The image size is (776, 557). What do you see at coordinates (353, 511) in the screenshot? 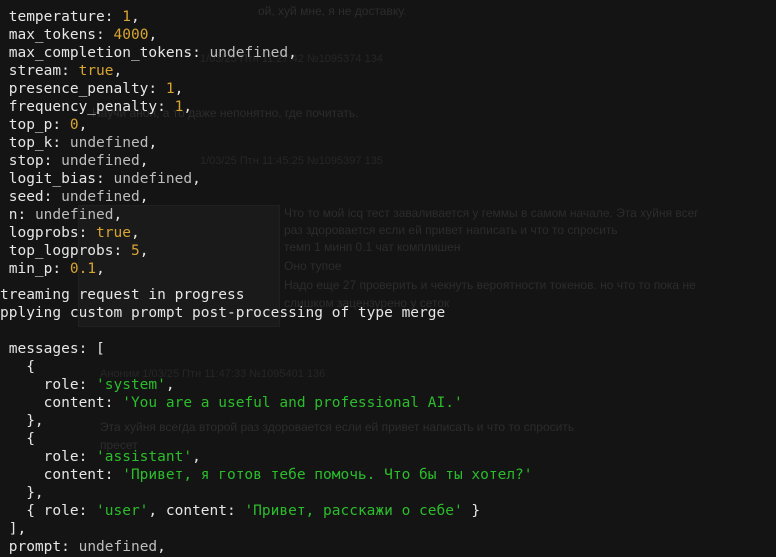
I see `message-content: 'Привет, расскажи о себе'` at bounding box center [353, 511].